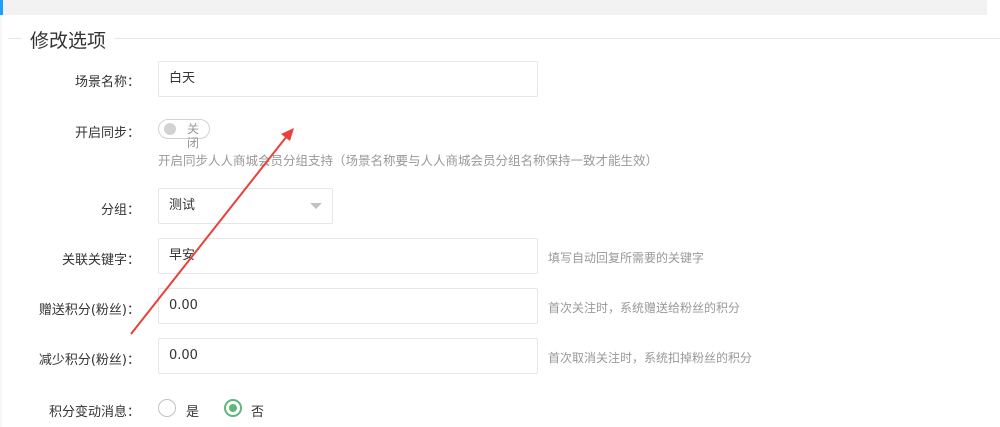 This screenshot has height=427, width=1000. Describe the element at coordinates (107, 82) in the screenshot. I see `scene-name-label: 场景名称：` at that location.